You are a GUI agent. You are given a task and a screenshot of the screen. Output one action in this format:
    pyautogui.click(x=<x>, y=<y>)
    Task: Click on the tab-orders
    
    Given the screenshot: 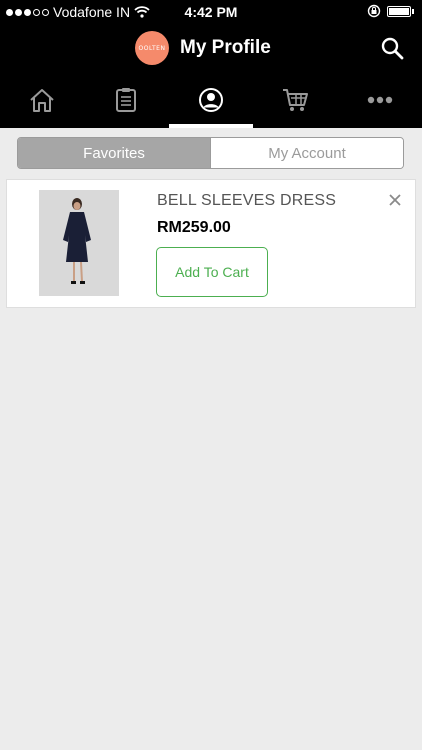 What is the action you would take?
    pyautogui.click(x=126, y=100)
    